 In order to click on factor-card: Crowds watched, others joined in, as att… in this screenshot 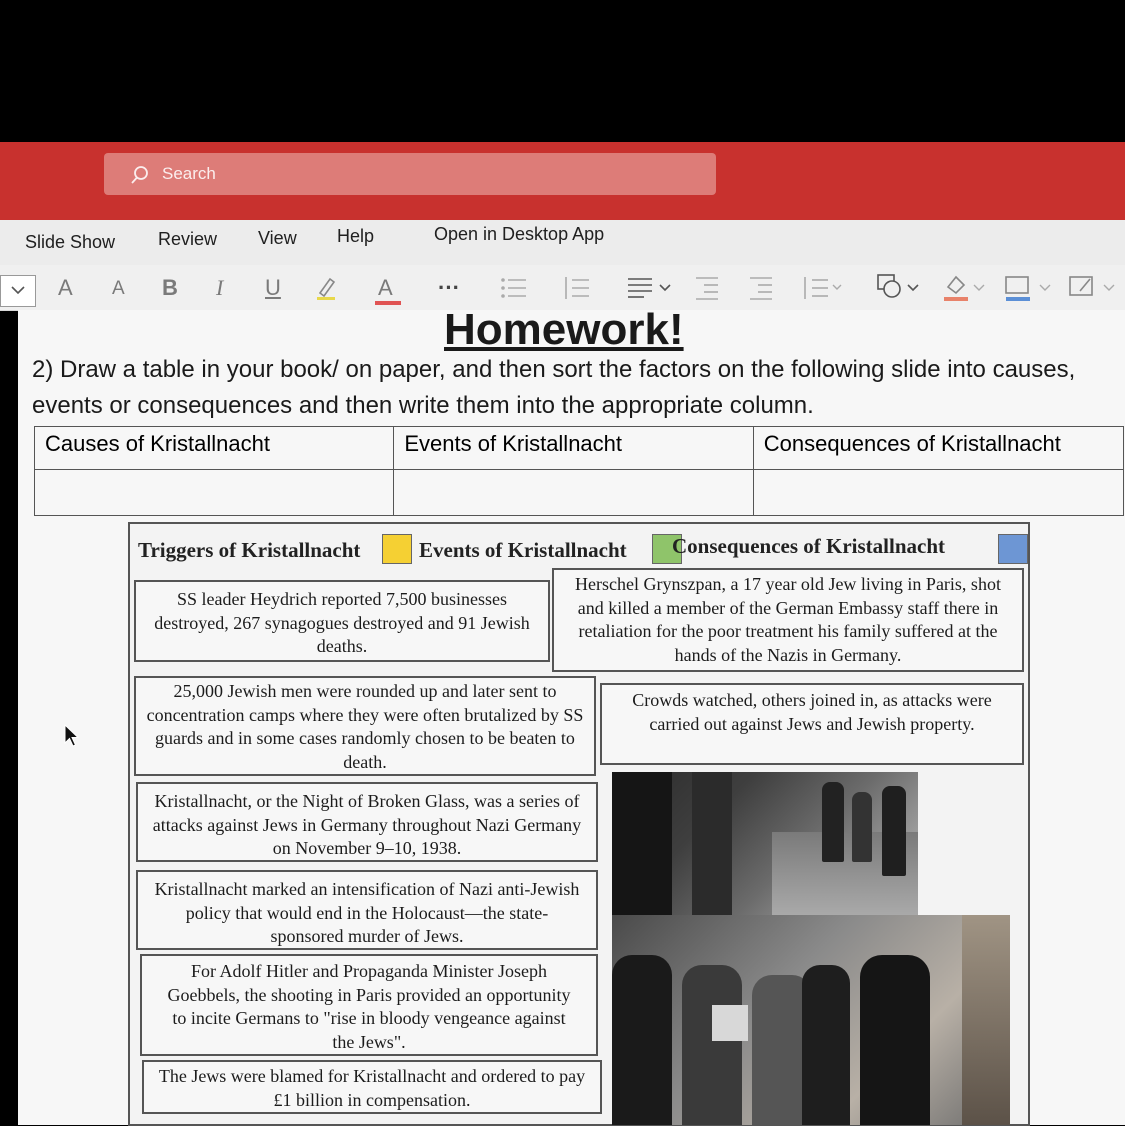, I will do `click(812, 724)`.